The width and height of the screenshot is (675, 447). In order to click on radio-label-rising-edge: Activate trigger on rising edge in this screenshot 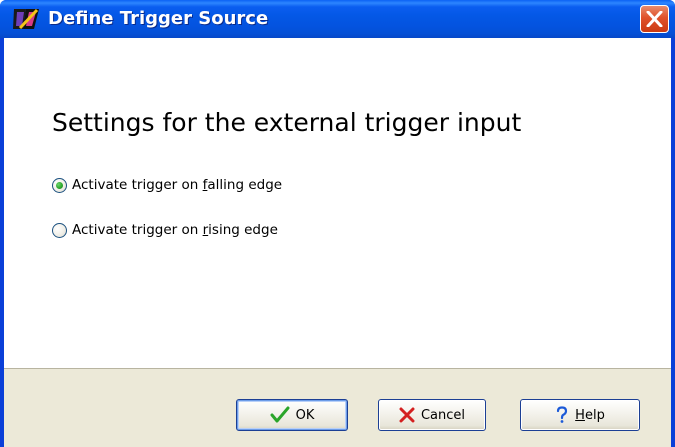, I will do `click(175, 230)`.